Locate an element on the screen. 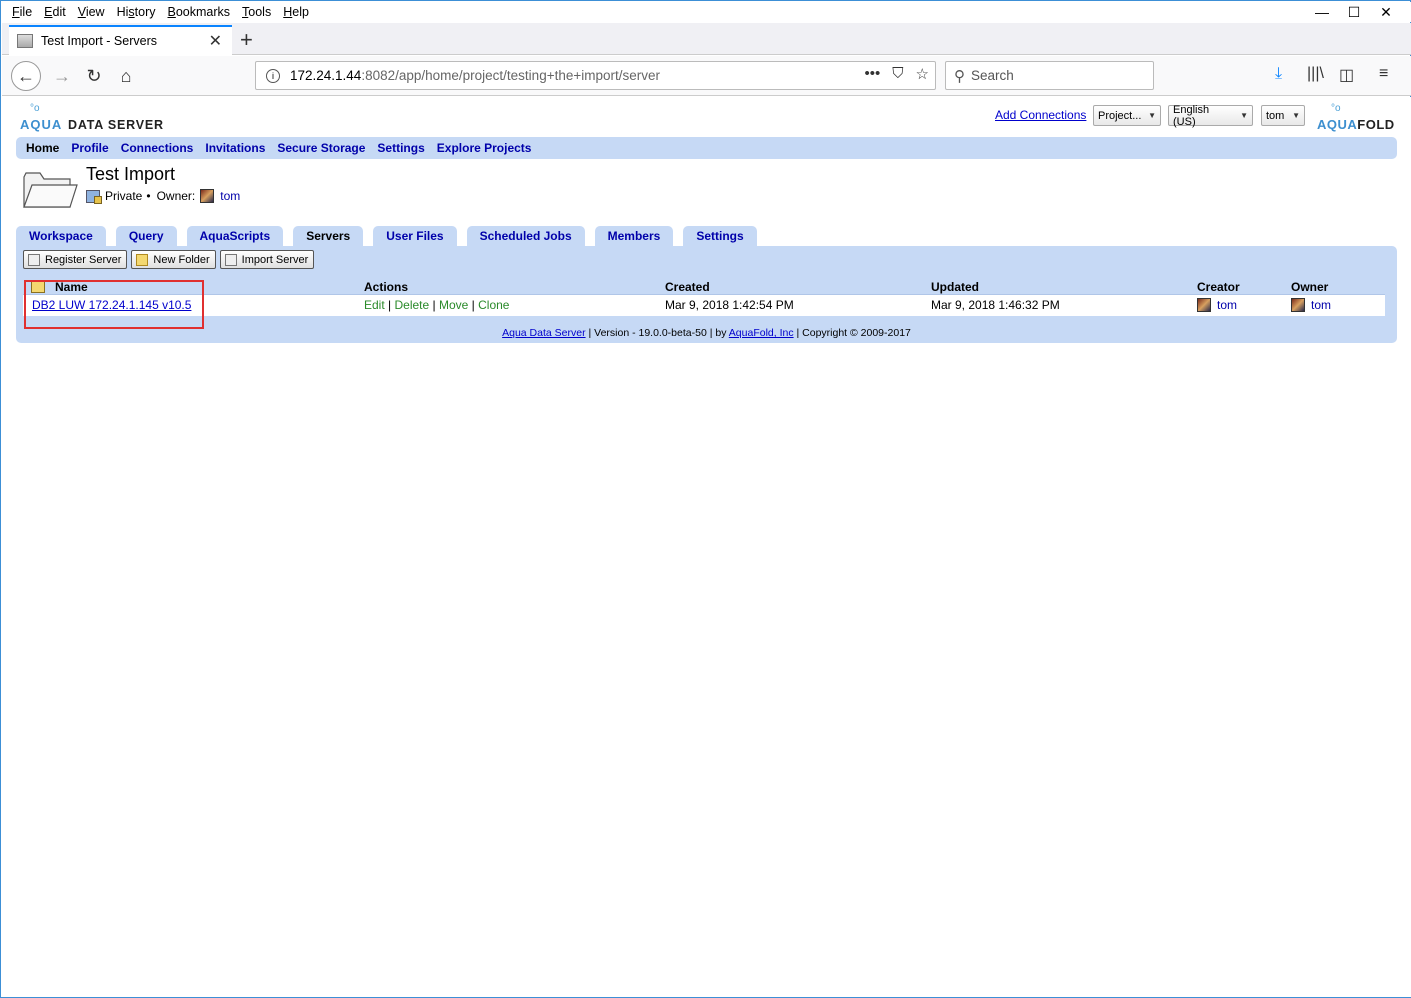 Image resolution: width=1411 pixels, height=998 pixels. menu-history: History is located at coordinates (136, 12).